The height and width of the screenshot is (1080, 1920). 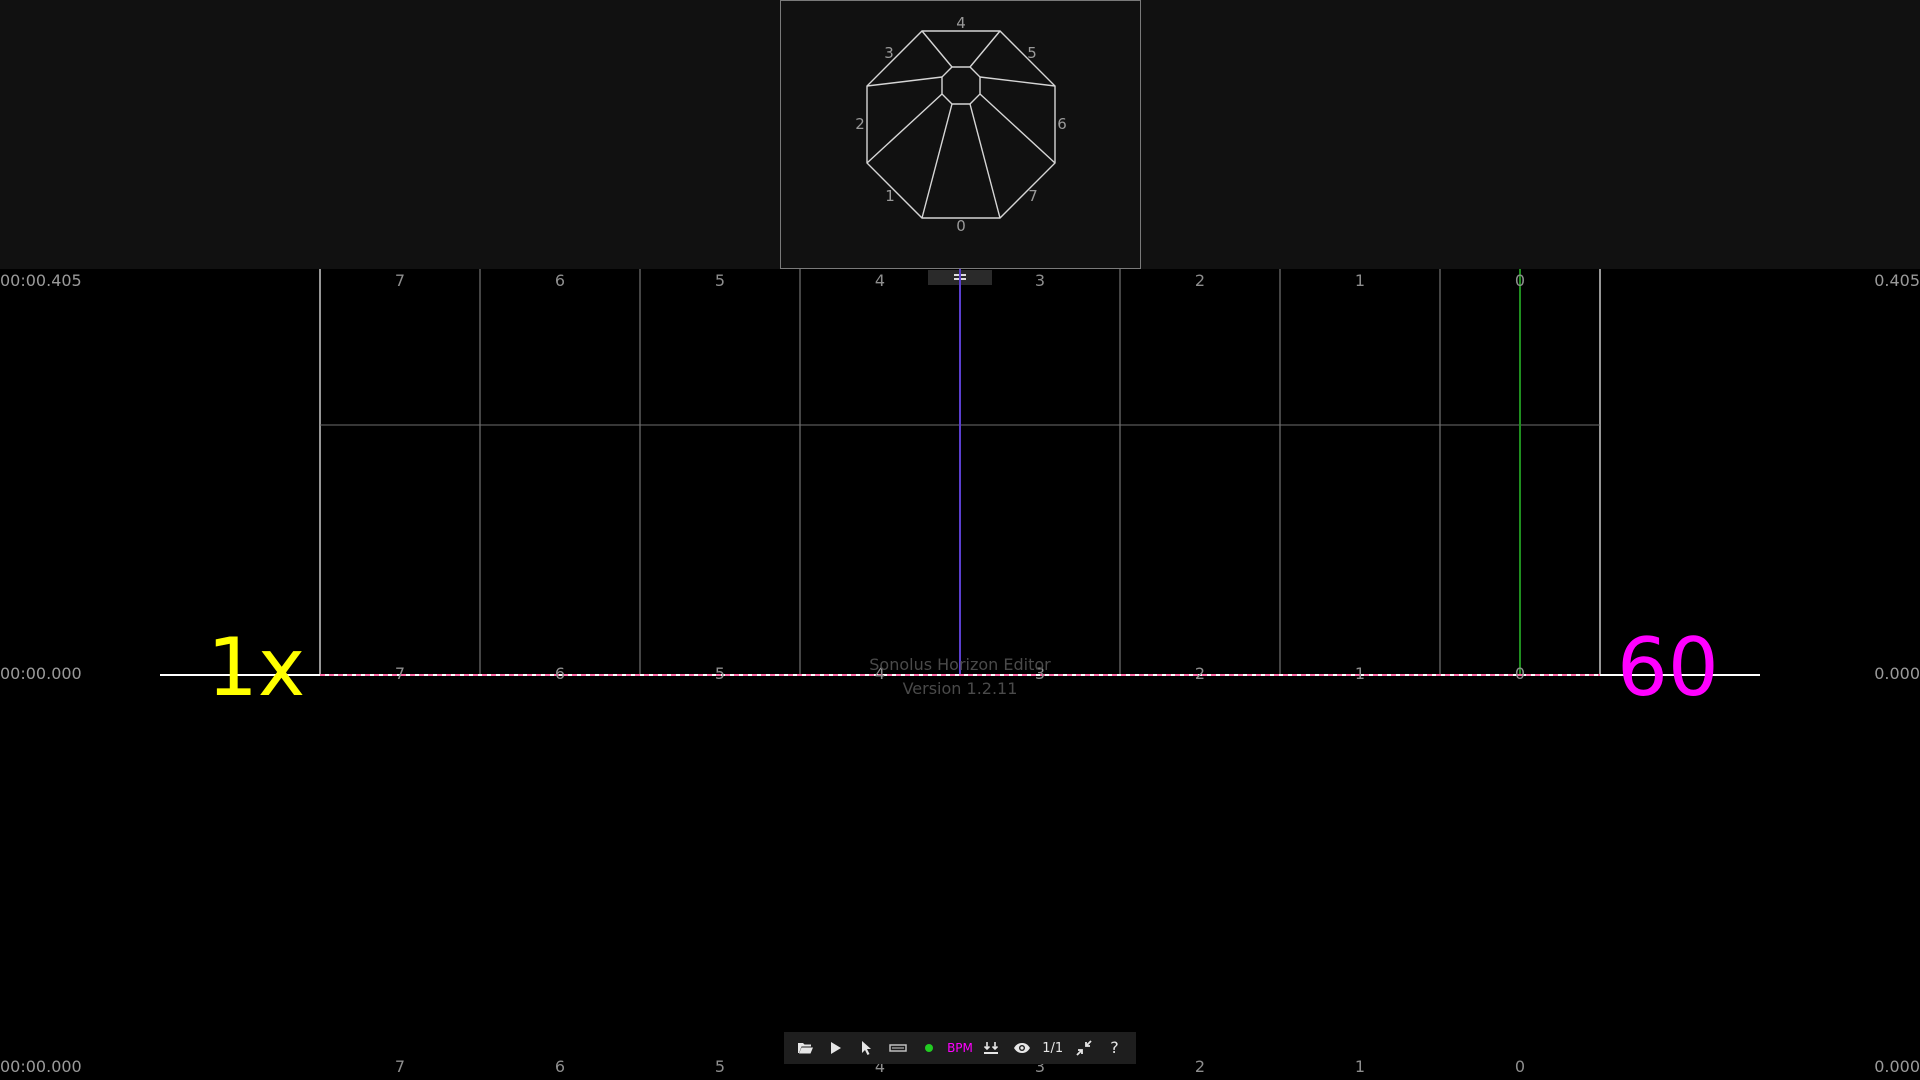 I want to click on lane-label-top: 6, so click(x=560, y=280).